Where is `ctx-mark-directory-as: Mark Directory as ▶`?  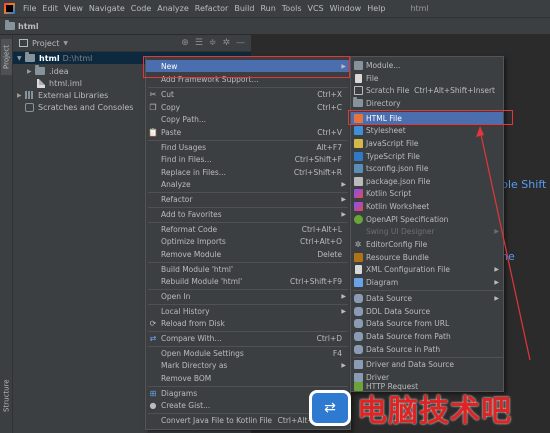 ctx-mark-directory-as: Mark Directory as ▶ is located at coordinates (248, 365).